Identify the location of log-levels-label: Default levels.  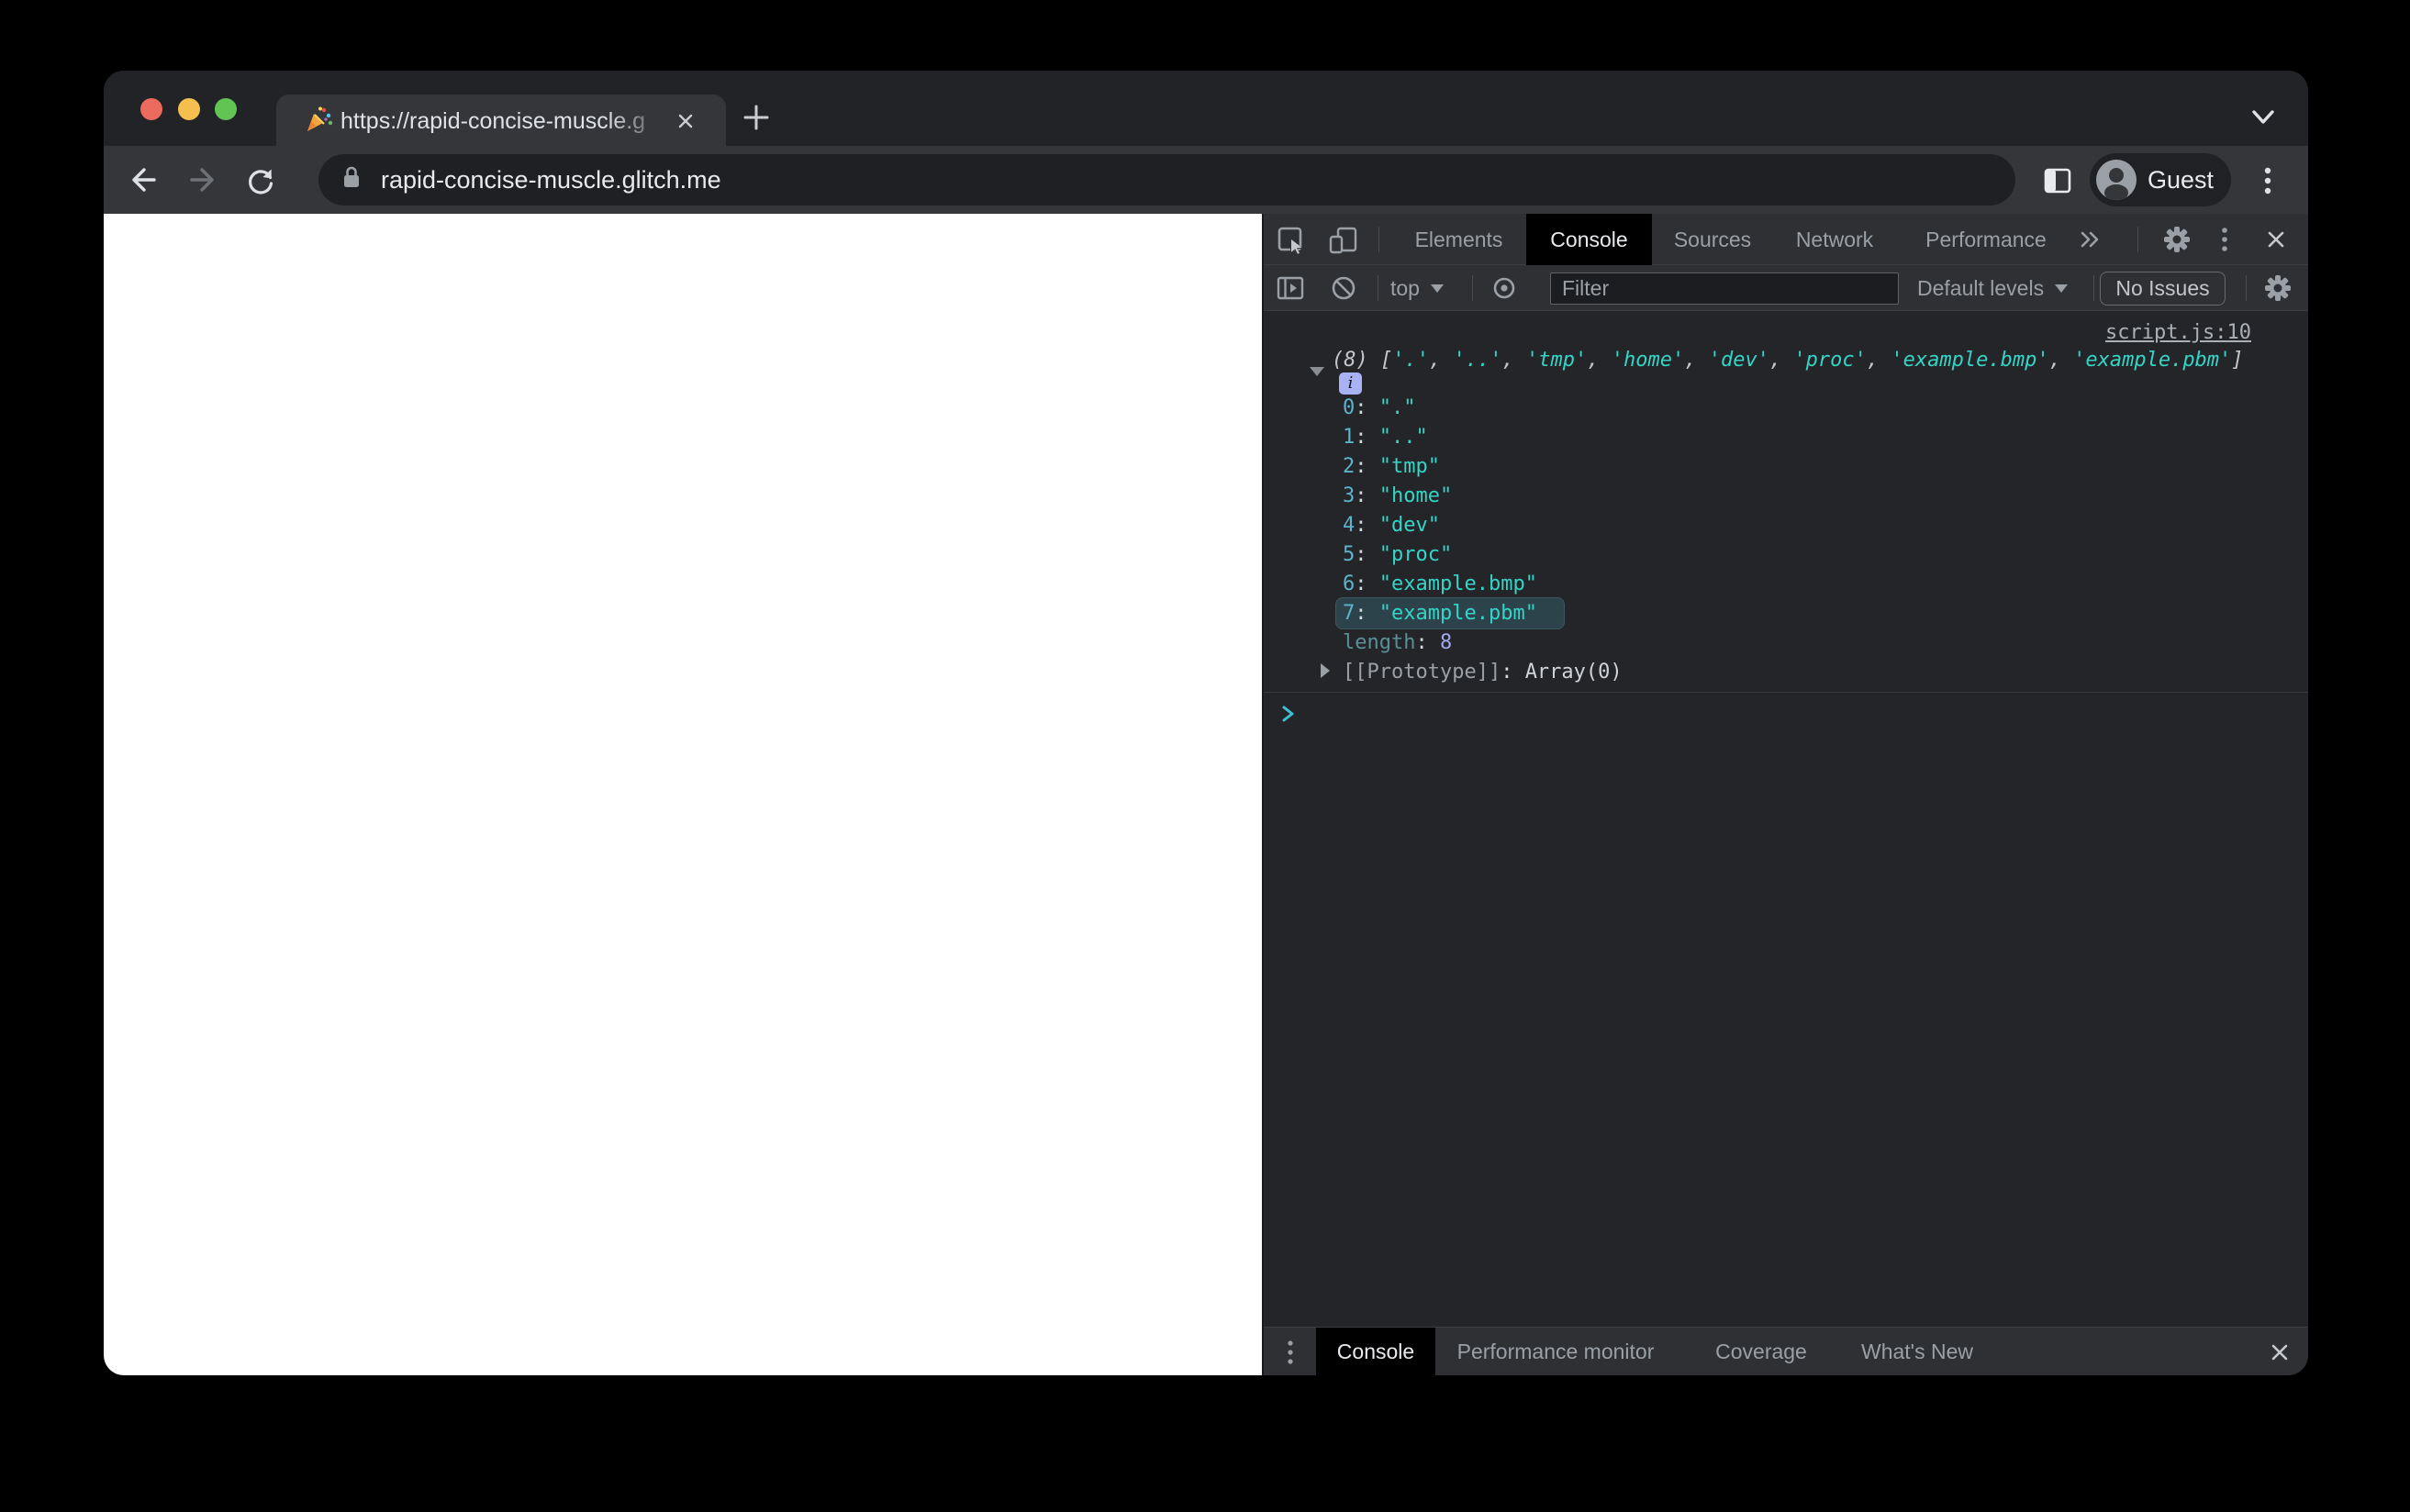
(1981, 287).